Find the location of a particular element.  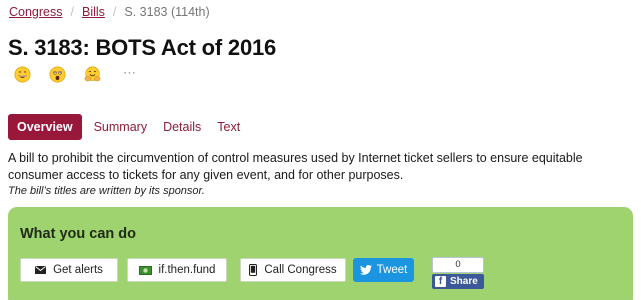

twitter-bird-icon is located at coordinates (365, 270).